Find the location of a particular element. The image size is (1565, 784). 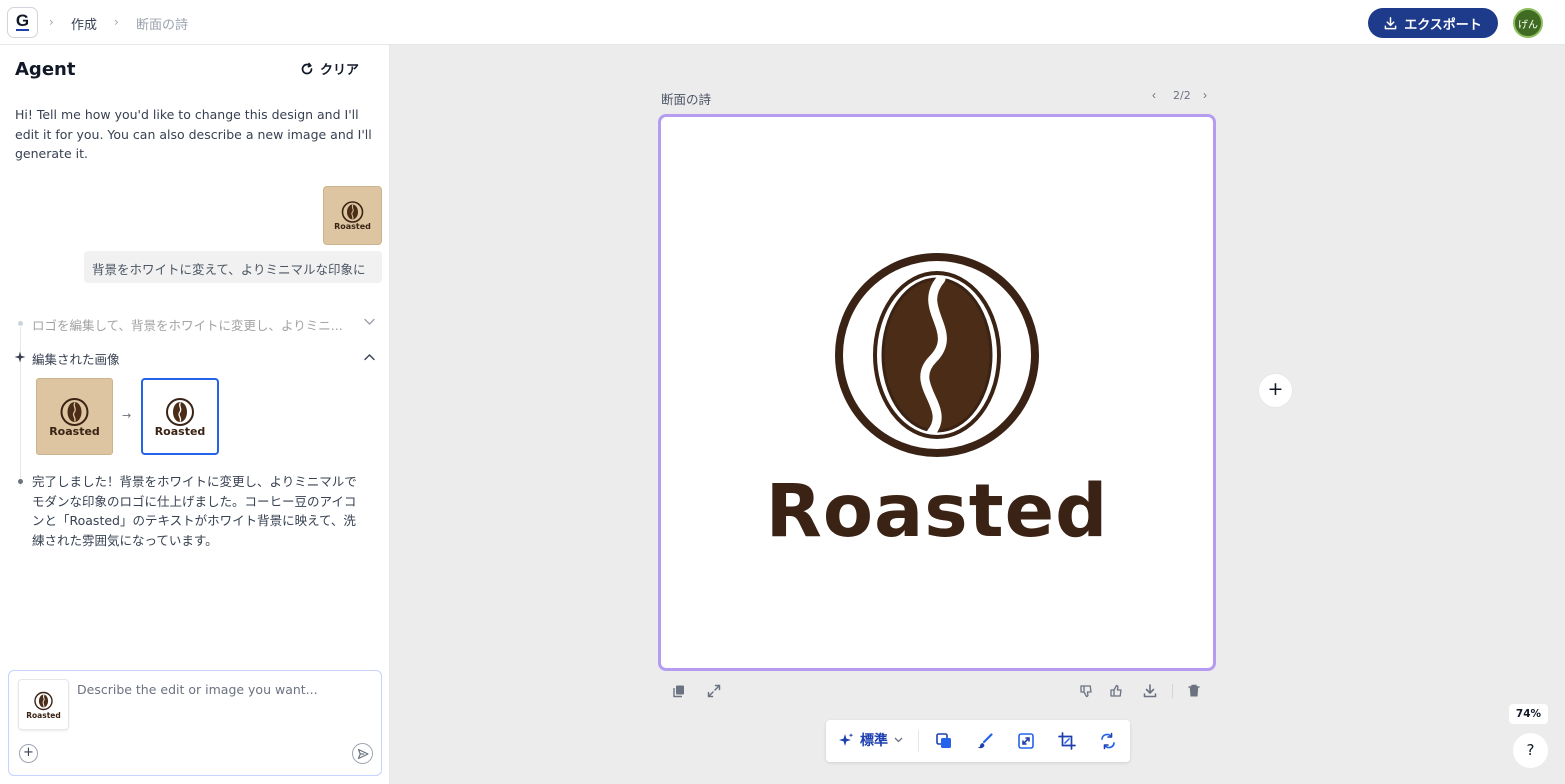

refresh-icon is located at coordinates (307, 68).